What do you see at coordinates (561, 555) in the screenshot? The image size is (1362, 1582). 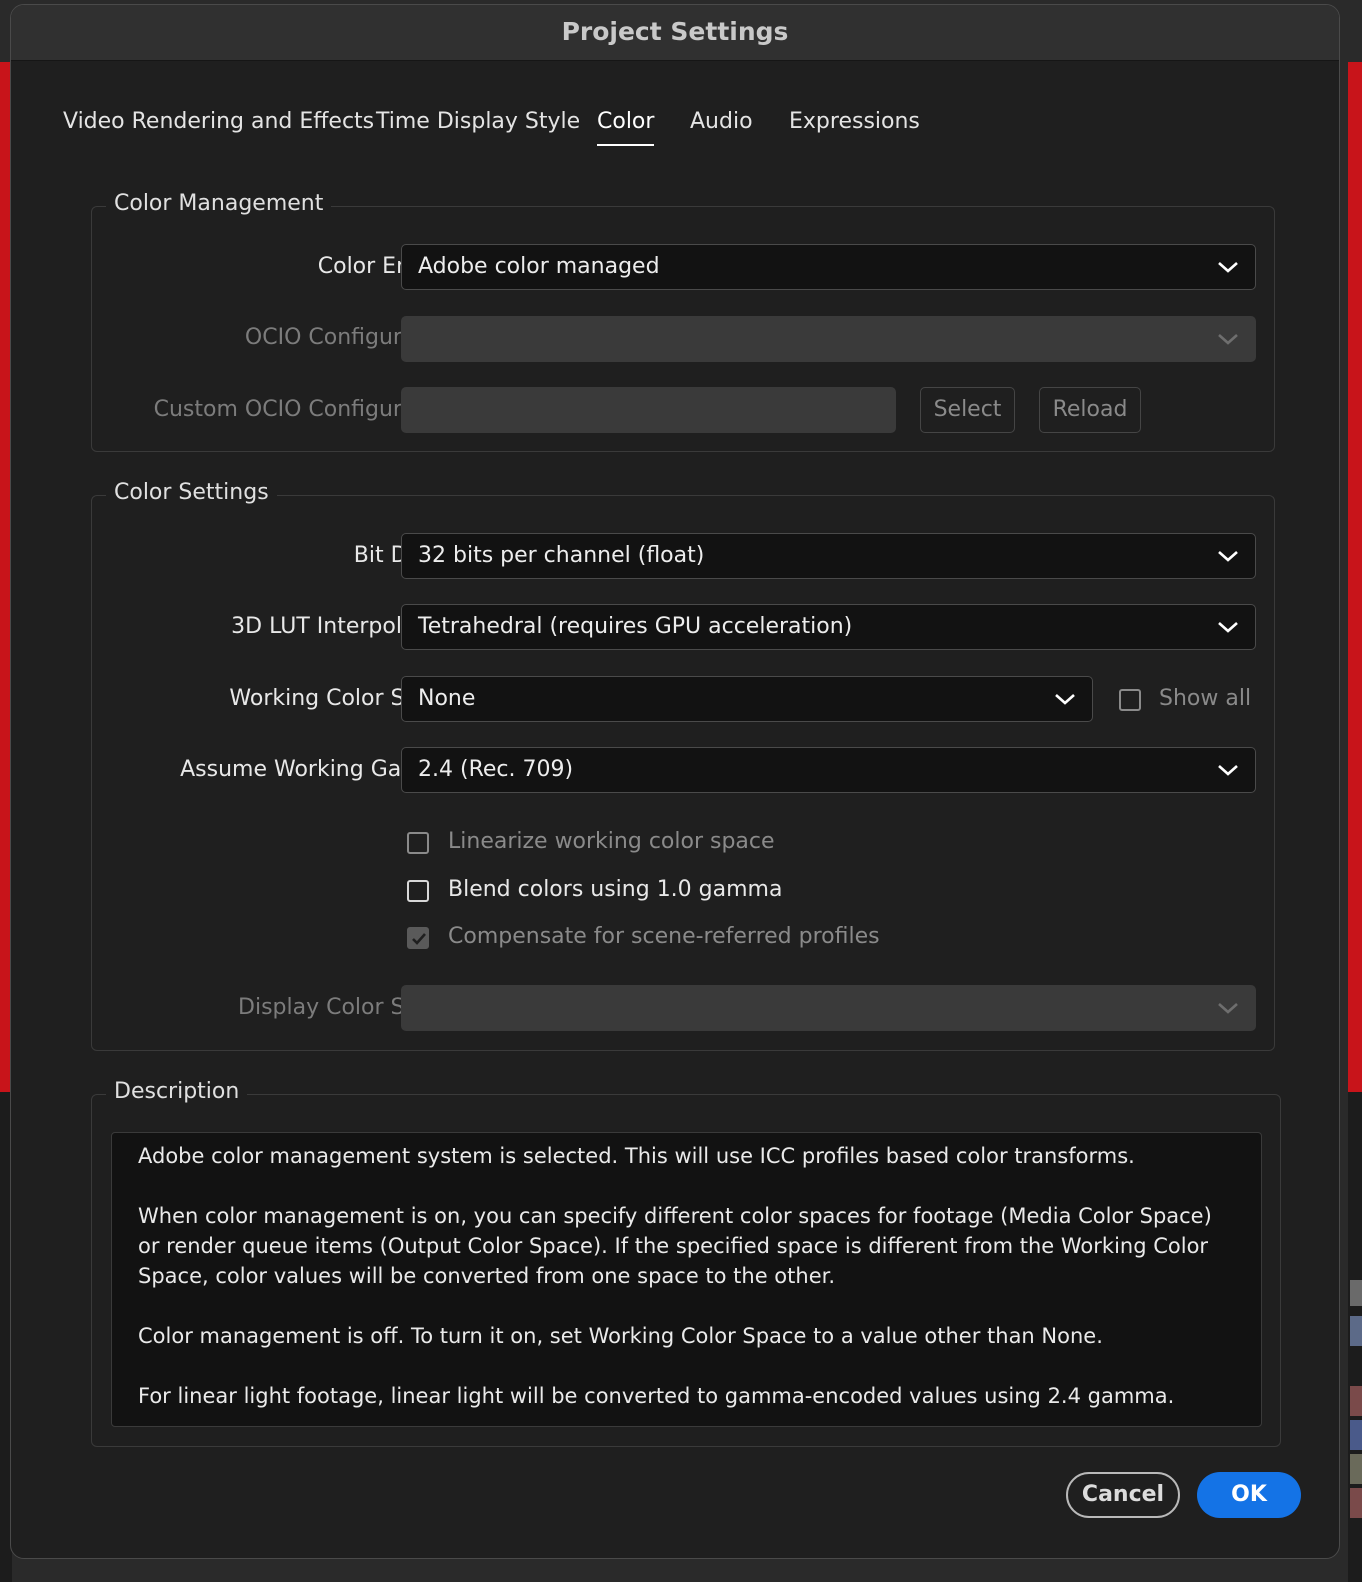 I see `bit-depth-value: 32 bits per channel (float)` at bounding box center [561, 555].